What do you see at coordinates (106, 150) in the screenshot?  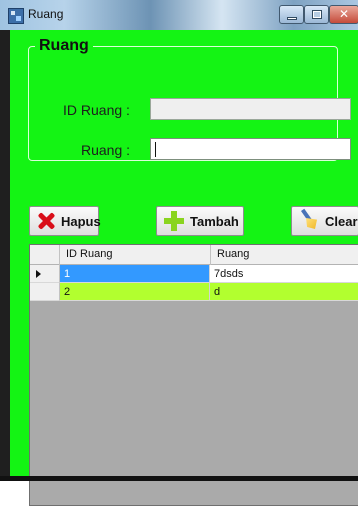 I see `ruang-label: Ruang :` at bounding box center [106, 150].